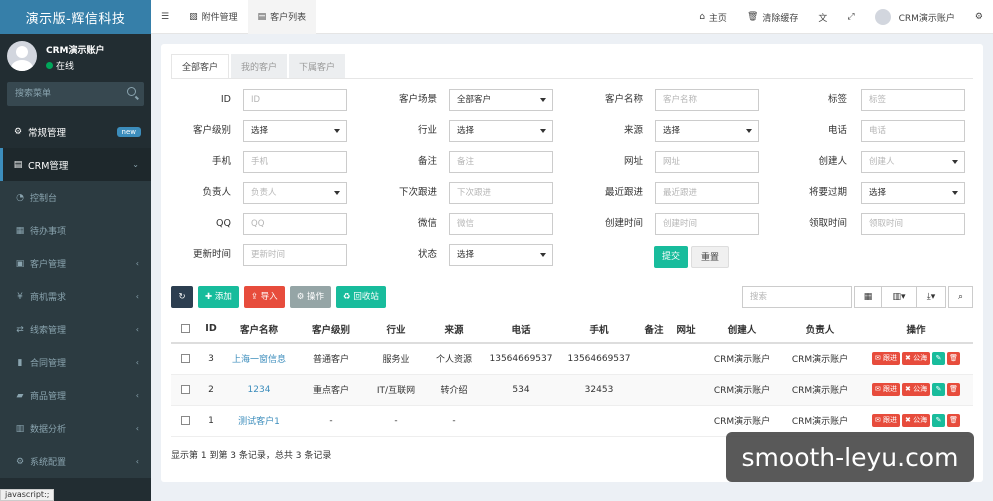 This screenshot has height=501, width=993. What do you see at coordinates (165, 17) in the screenshot?
I see `sidebar-toggle-button: ☰` at bounding box center [165, 17].